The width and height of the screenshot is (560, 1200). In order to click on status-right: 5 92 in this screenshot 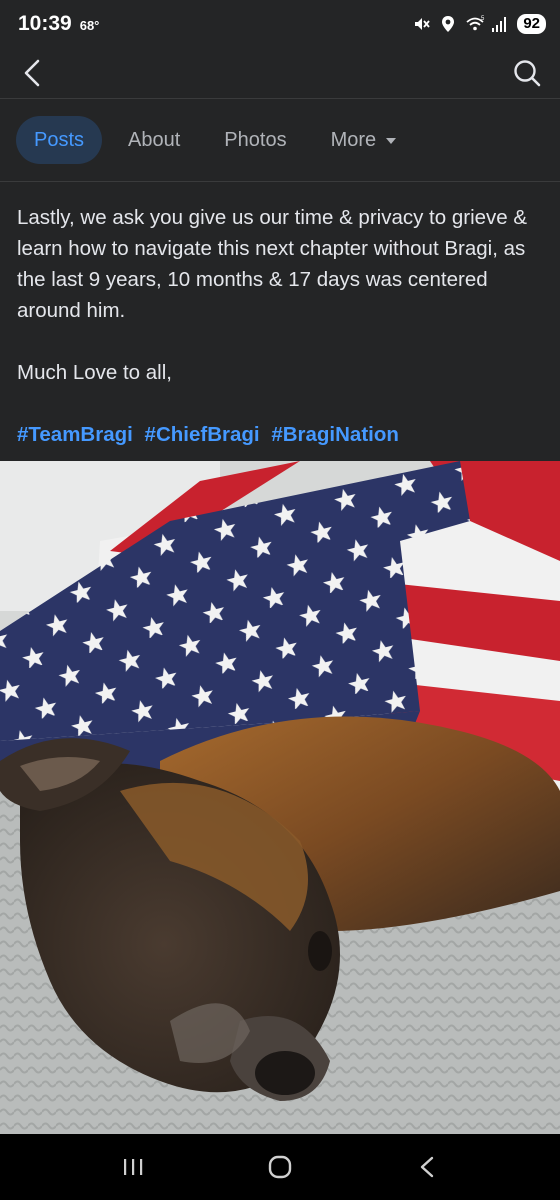, I will do `click(479, 24)`.